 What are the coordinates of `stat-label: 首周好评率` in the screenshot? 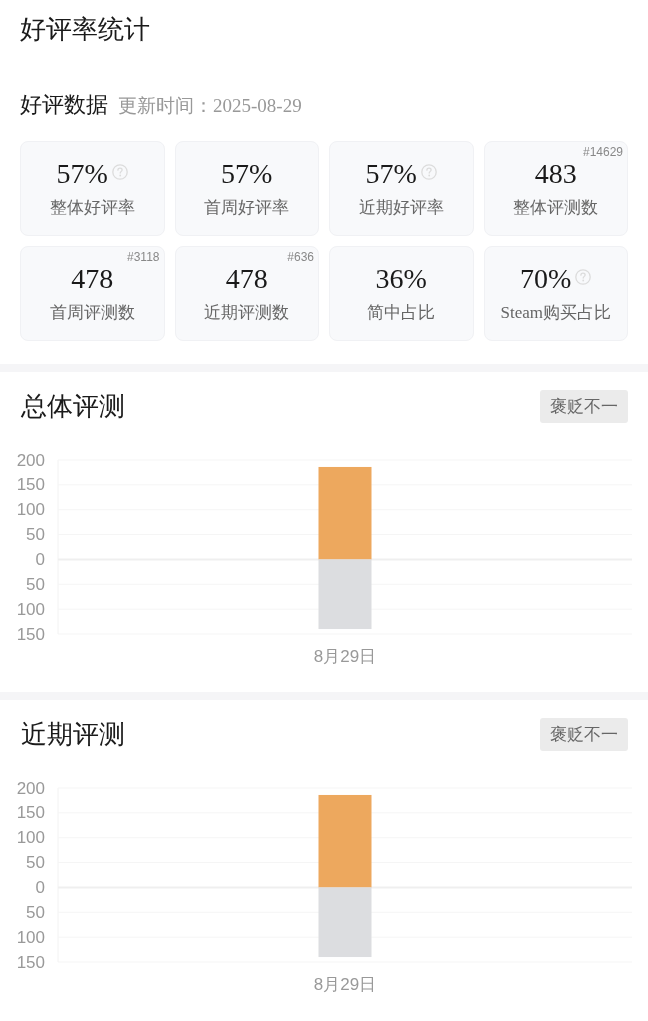 It's located at (247, 207).